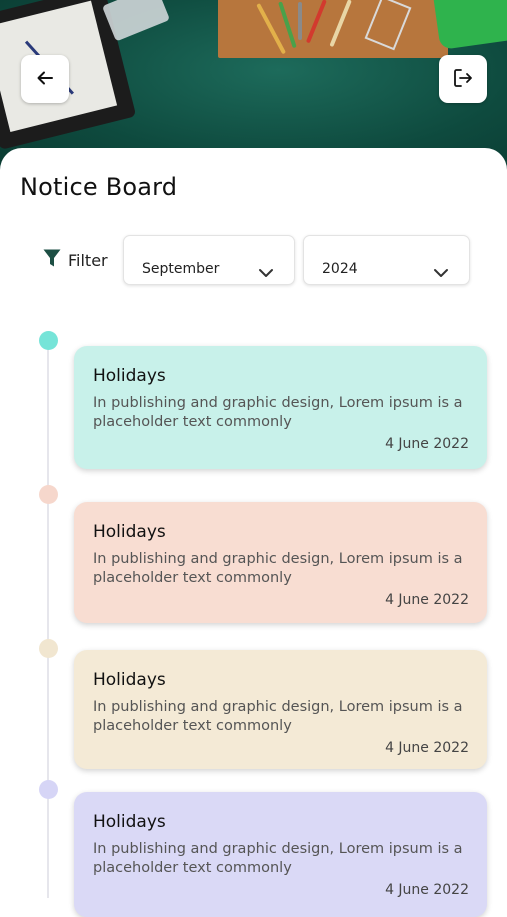  I want to click on cup-decoration, so click(469, 25).